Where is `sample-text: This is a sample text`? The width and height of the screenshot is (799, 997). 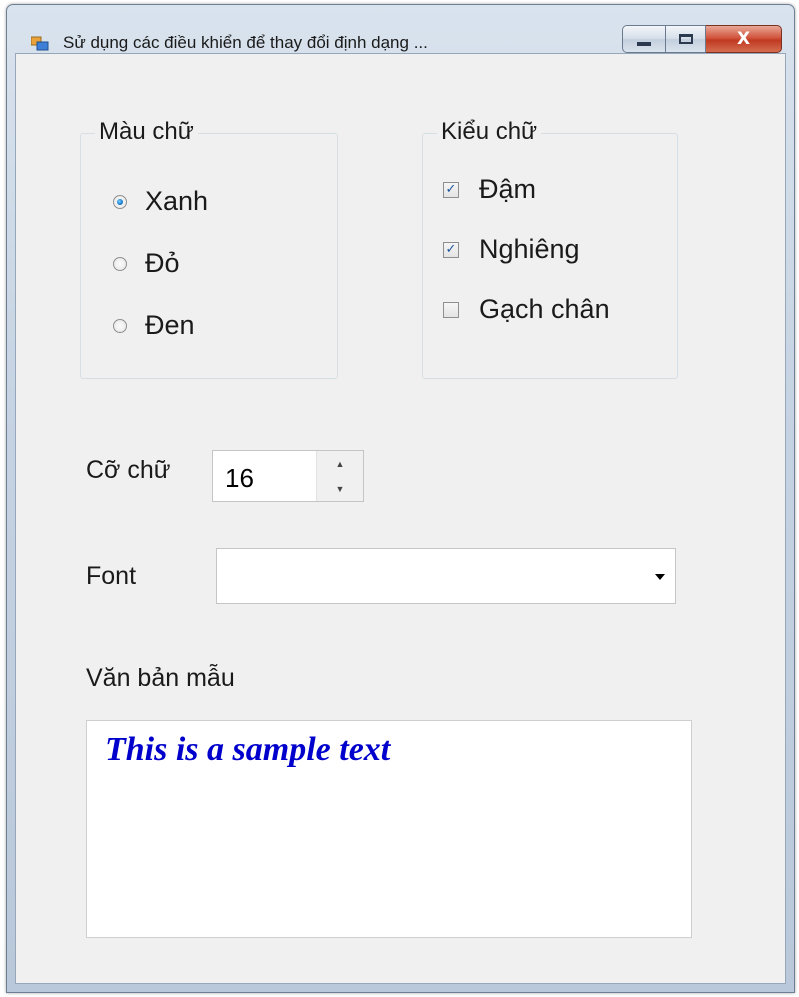
sample-text: This is a sample text is located at coordinates (247, 750).